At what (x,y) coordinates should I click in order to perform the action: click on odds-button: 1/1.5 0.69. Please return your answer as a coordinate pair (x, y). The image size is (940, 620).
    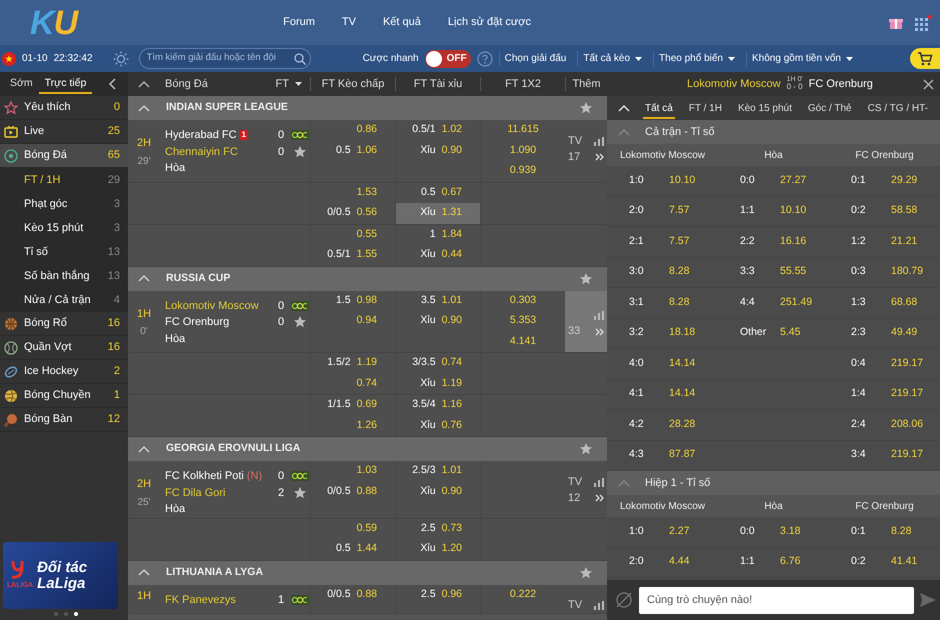
    Looking at the image, I should click on (353, 405).